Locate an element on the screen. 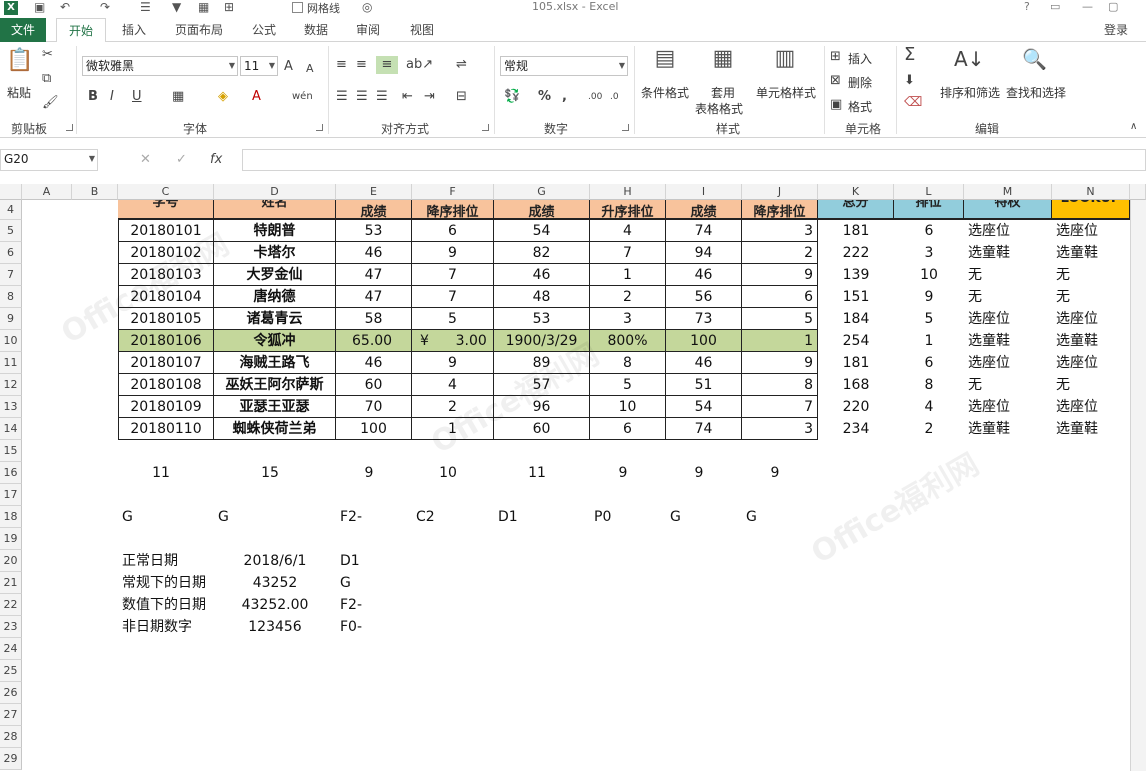  font-name-select: 微软雅黑 ▼ is located at coordinates (160, 66).